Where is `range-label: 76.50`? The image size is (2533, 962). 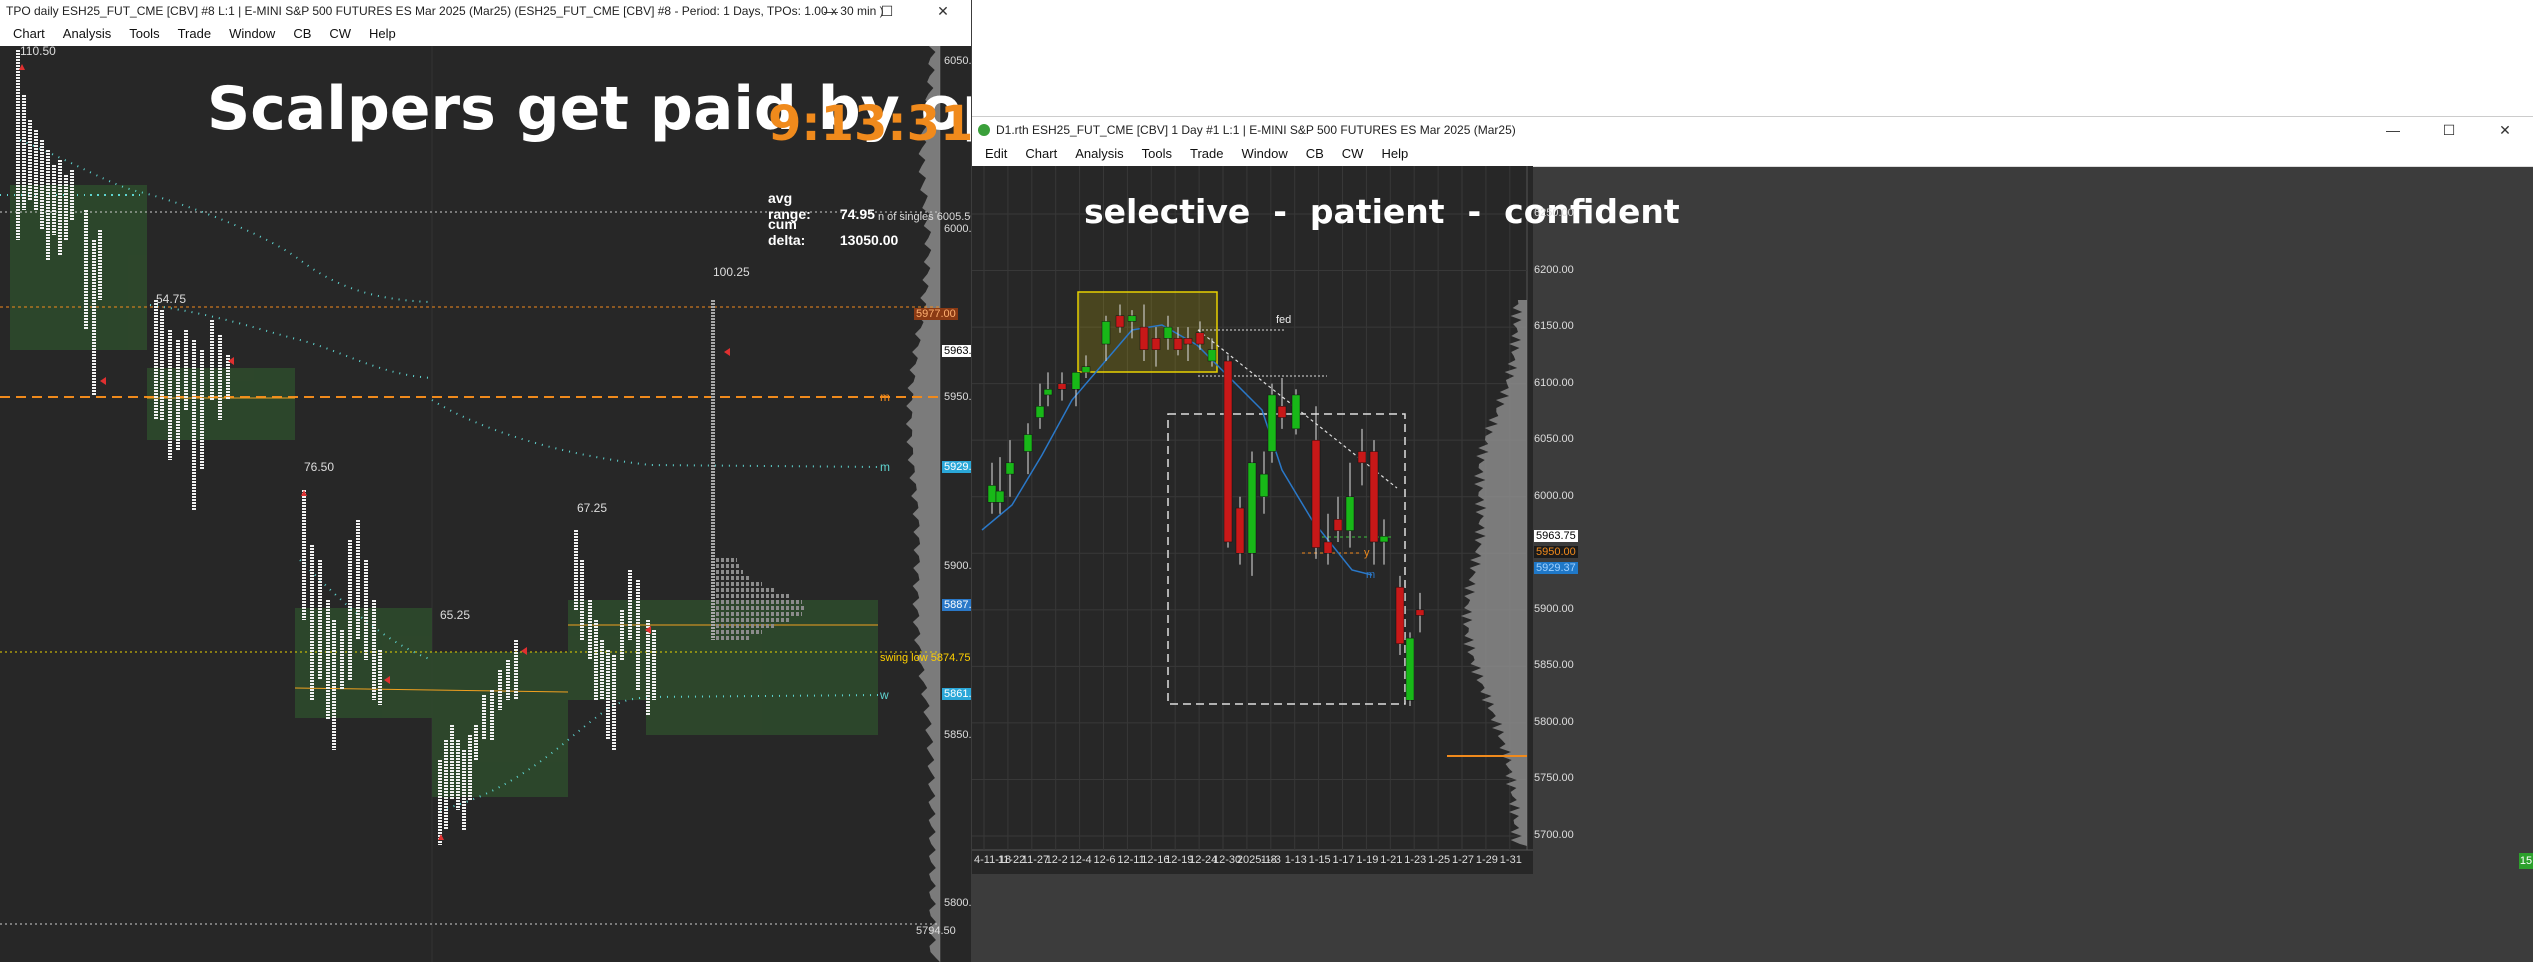 range-label: 76.50 is located at coordinates (319, 467).